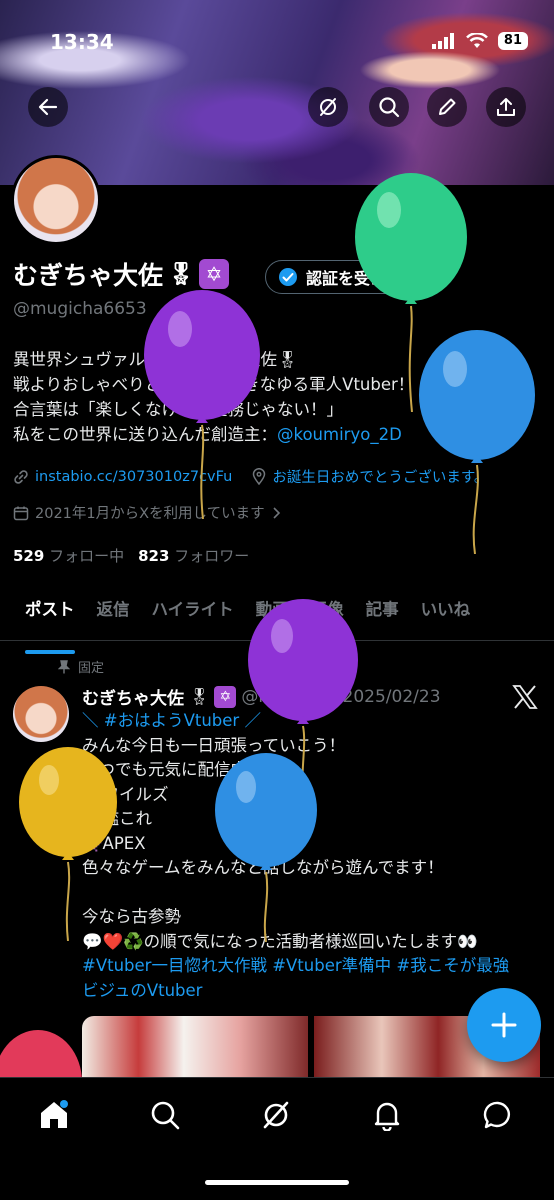 Image resolution: width=554 pixels, height=1200 pixels. I want to click on followers-label: フォロワー, so click(212, 556).